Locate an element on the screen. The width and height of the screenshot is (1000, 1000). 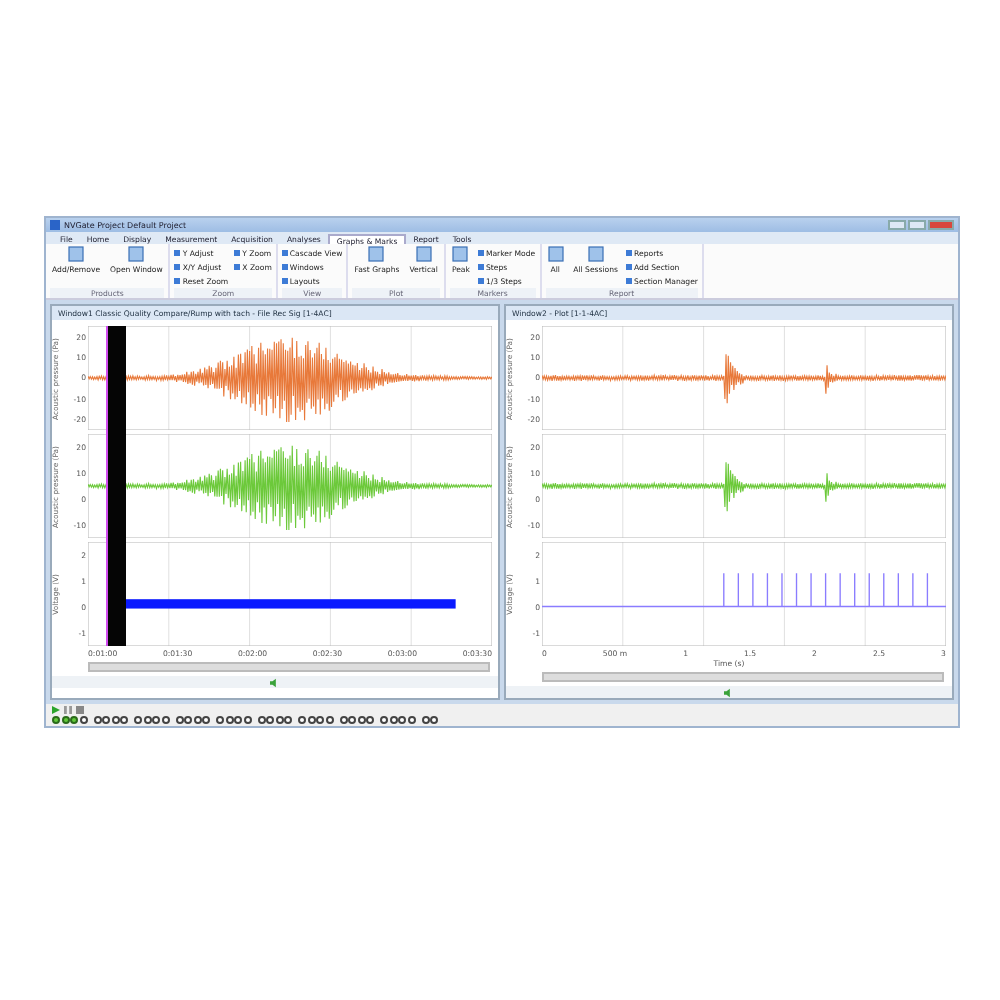
app-icon is located at coordinates (55, 225).